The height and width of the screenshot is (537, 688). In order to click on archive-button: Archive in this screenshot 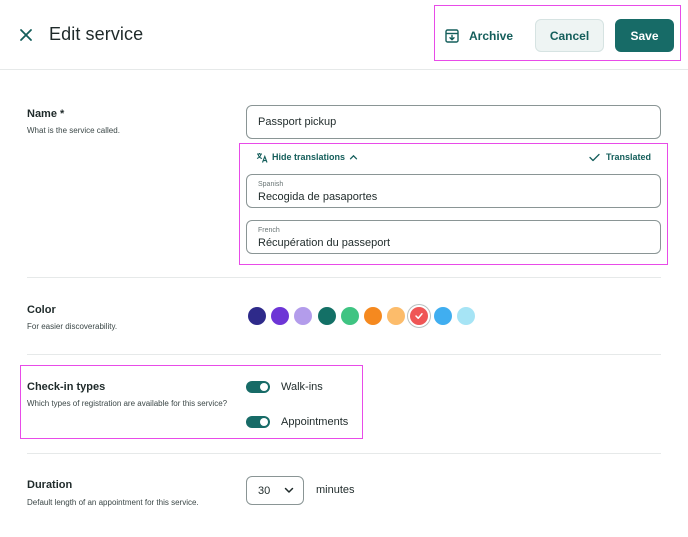, I will do `click(479, 36)`.